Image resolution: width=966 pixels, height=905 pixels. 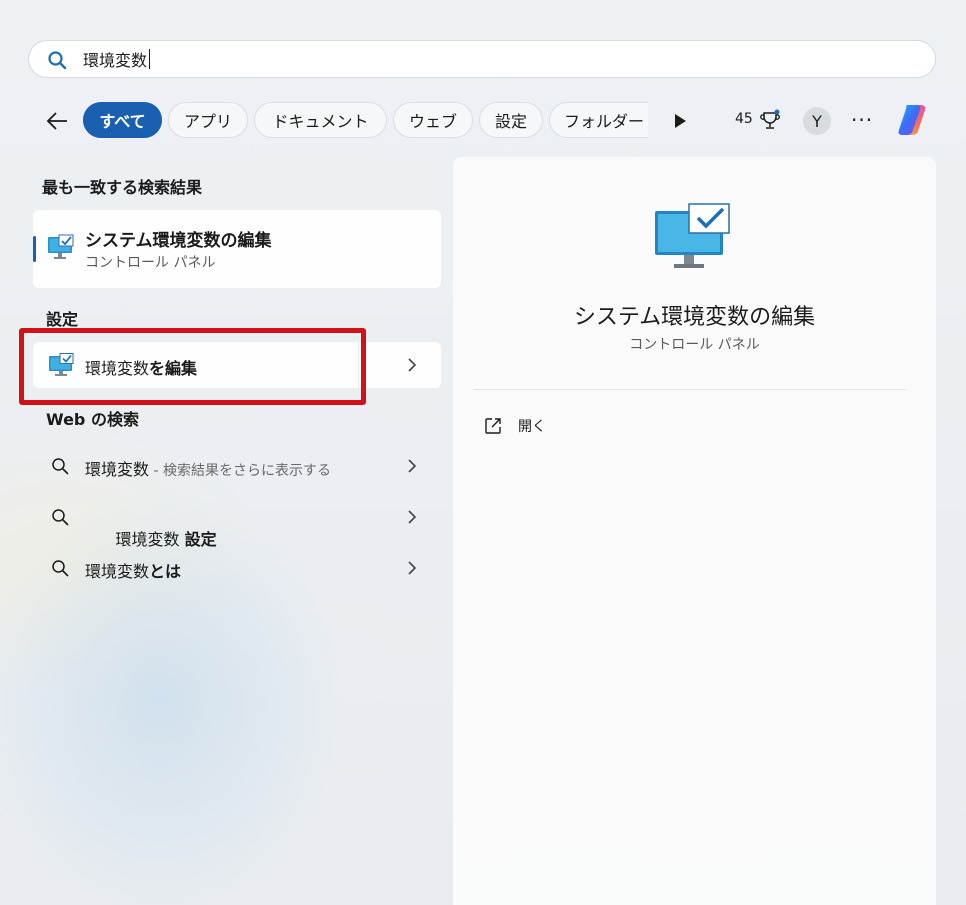 What do you see at coordinates (744, 119) in the screenshot?
I see `rewards-points: 45` at bounding box center [744, 119].